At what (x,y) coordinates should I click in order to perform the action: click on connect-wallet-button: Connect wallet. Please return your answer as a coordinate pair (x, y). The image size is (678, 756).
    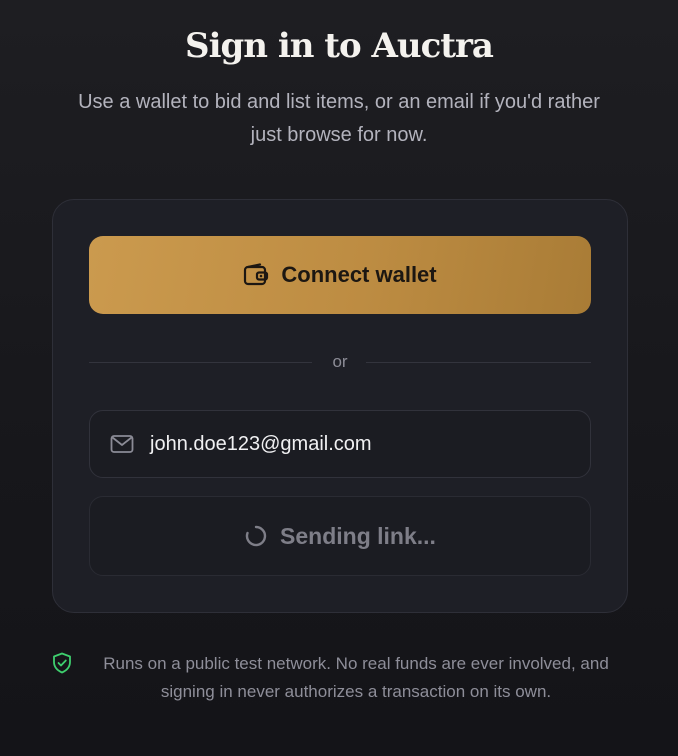
    Looking at the image, I should click on (340, 275).